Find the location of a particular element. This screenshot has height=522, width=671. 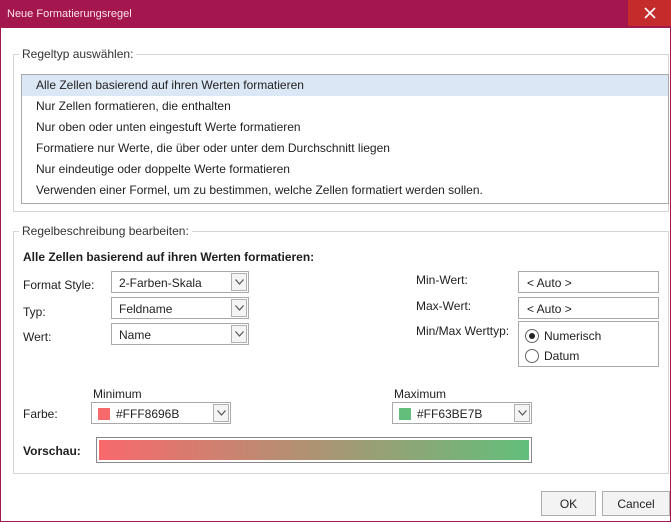

title-bar: Neue Formatierungsregel is located at coordinates (336, 14).